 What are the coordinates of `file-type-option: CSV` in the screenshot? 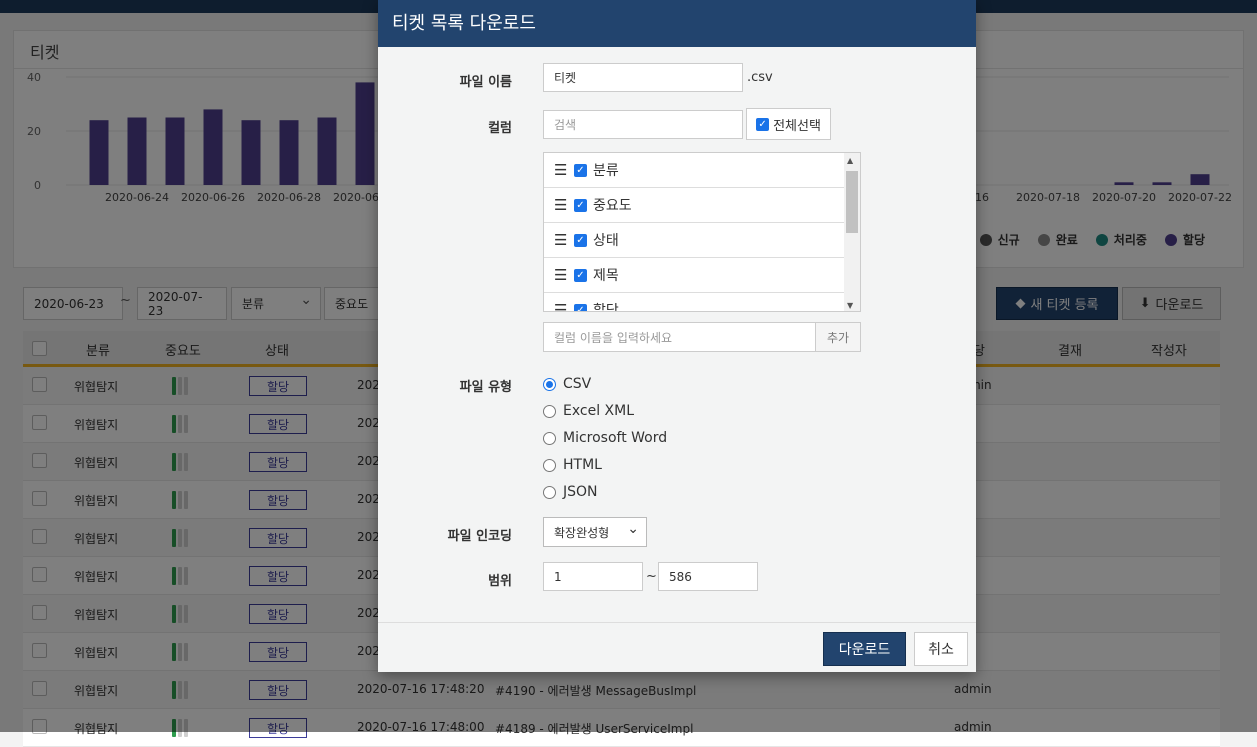 It's located at (567, 384).